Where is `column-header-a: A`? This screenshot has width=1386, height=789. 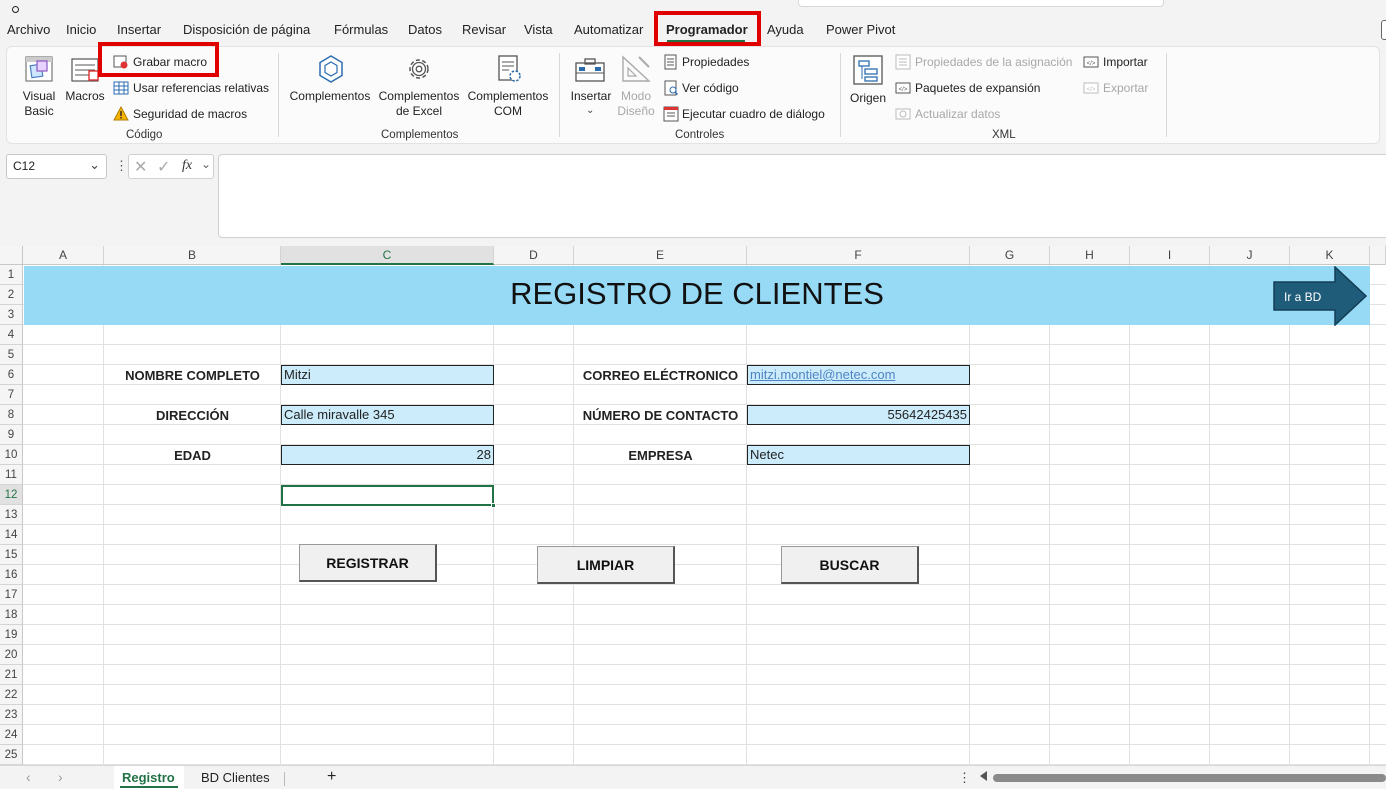 column-header-a: A is located at coordinates (63, 255).